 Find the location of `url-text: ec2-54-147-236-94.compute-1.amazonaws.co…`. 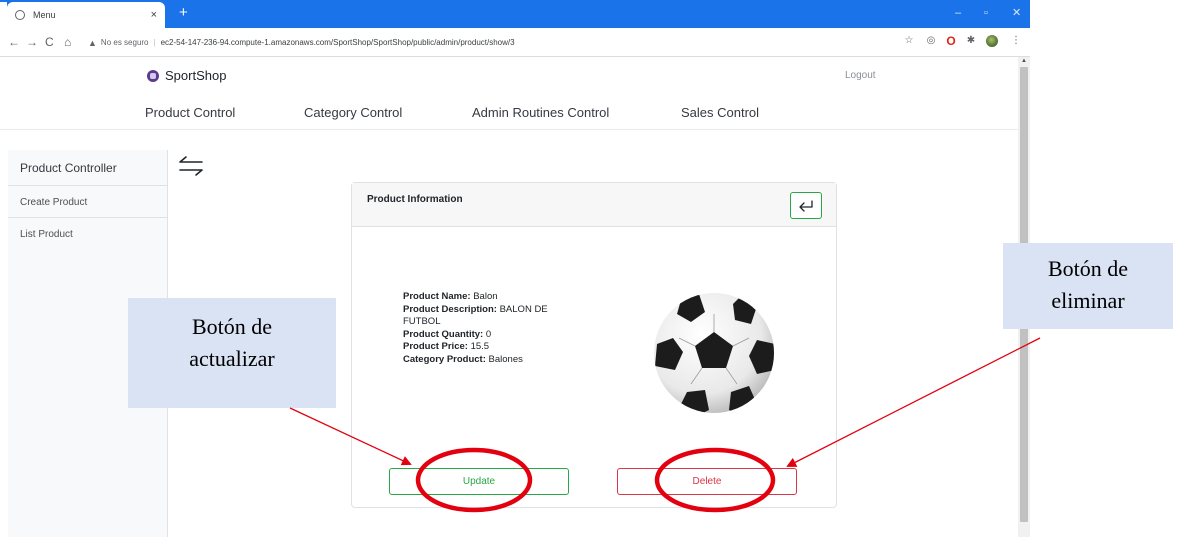

url-text: ec2-54-147-236-94.compute-1.amazonaws.co… is located at coordinates (337, 42).